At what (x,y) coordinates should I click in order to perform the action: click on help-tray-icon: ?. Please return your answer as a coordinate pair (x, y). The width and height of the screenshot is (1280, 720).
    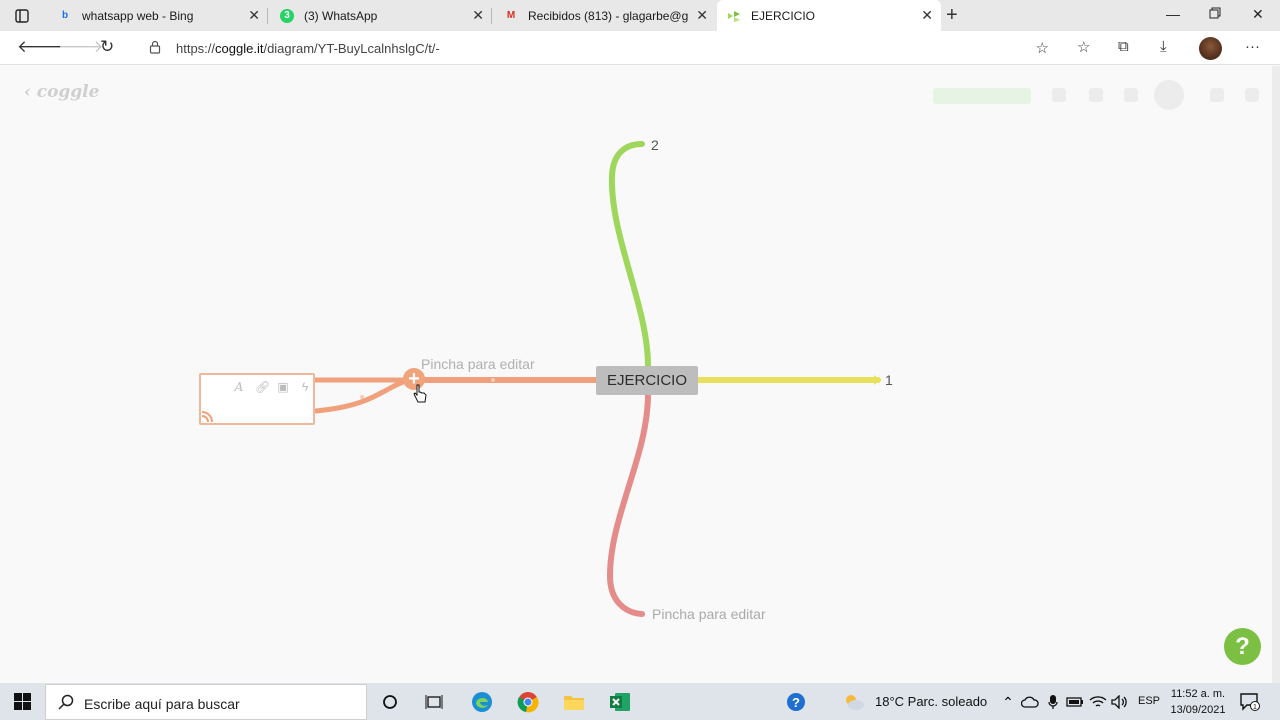
    Looking at the image, I should click on (796, 702).